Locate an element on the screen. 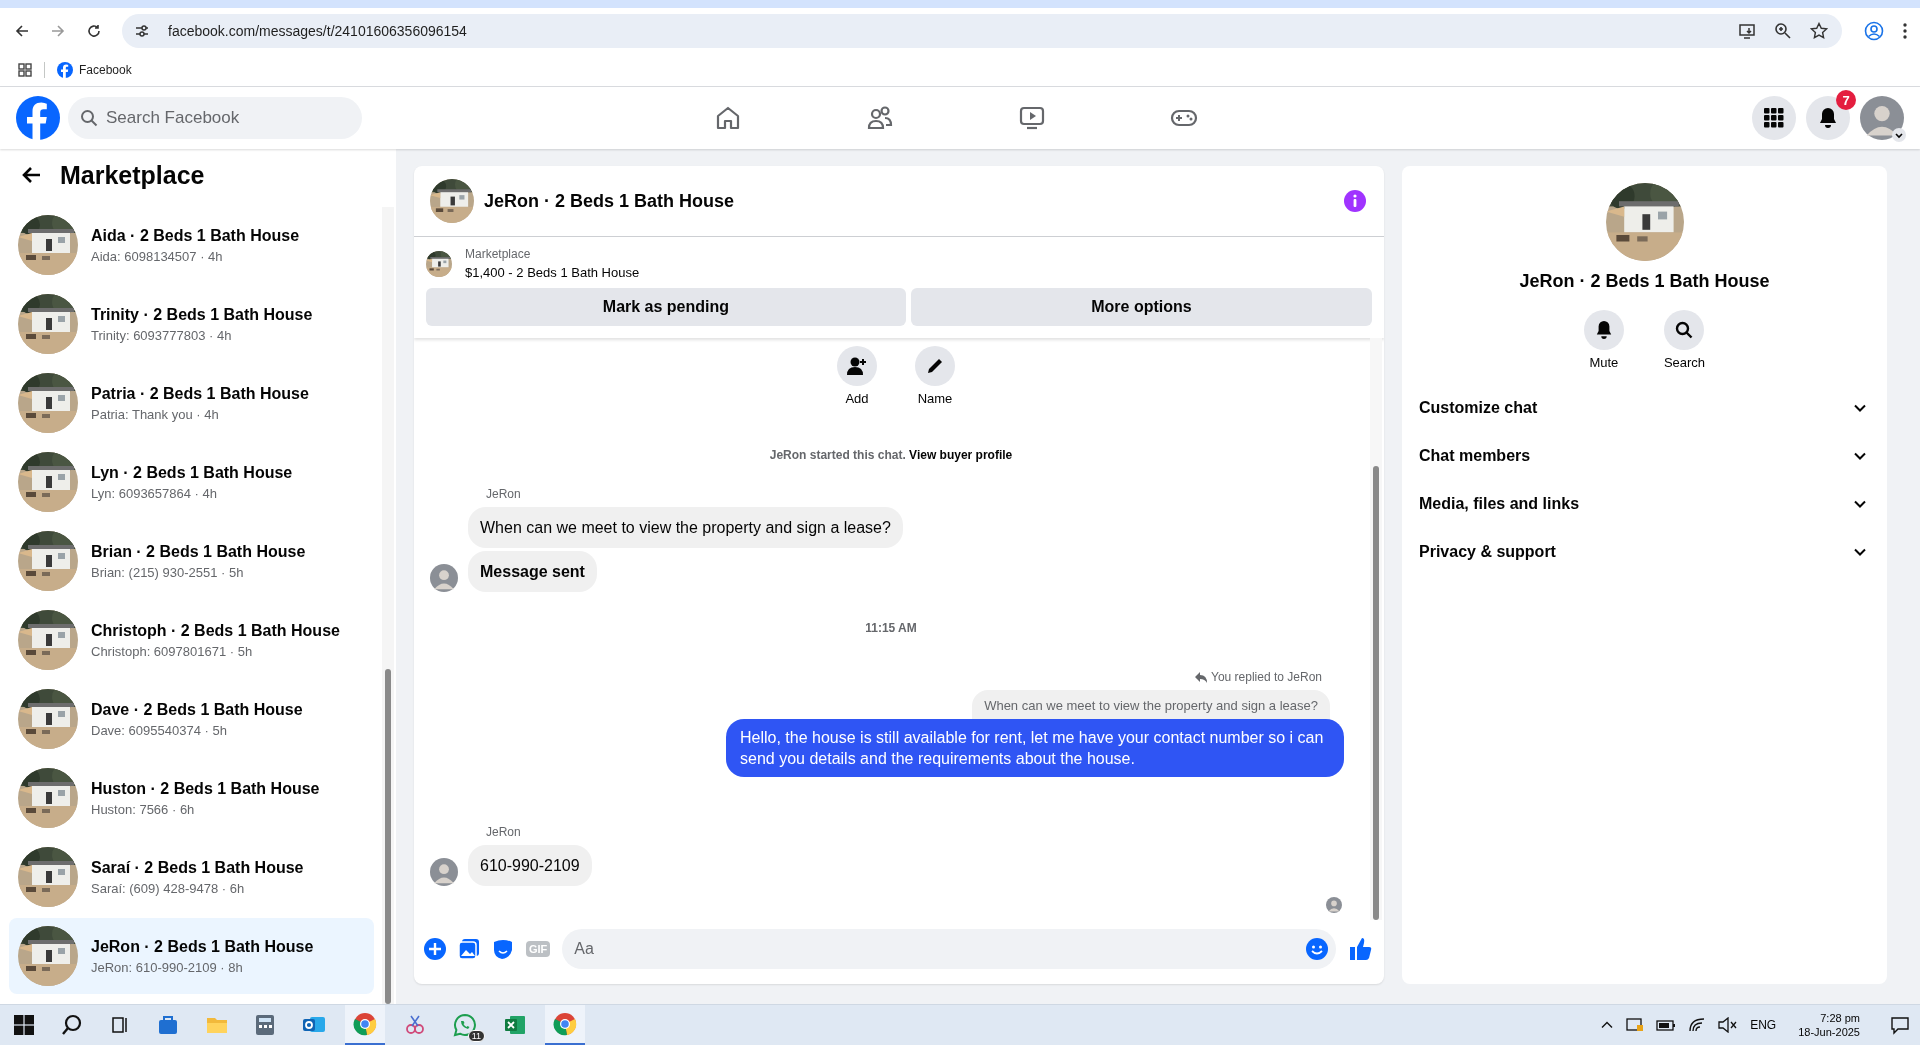  conversation-item: Saraí · 2 Beds 1 Bath House Saraí: (609) 428-9478 · 6h is located at coordinates (191, 877).